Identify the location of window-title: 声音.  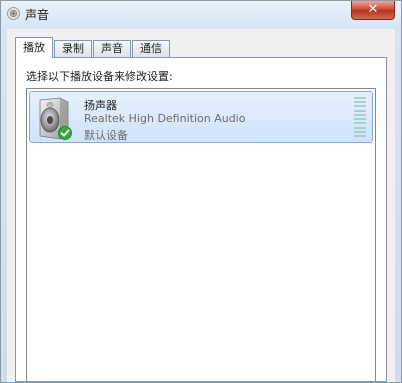
(37, 15).